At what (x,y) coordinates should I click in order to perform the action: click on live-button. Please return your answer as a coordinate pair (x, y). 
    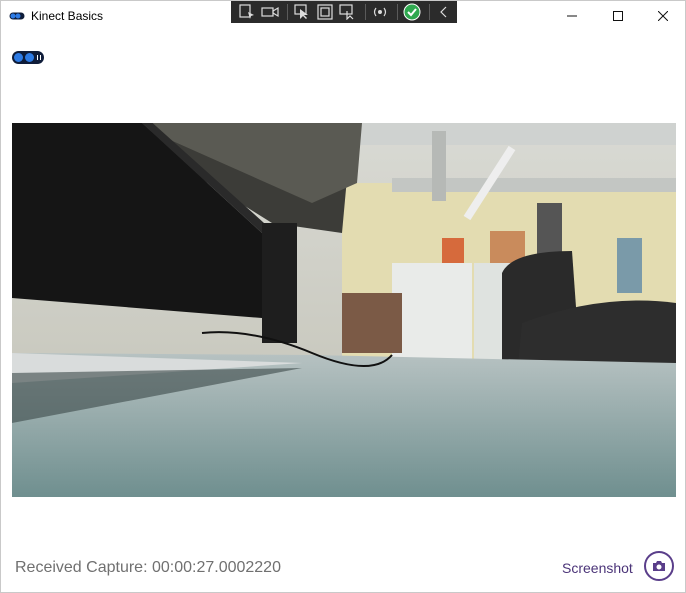
    Looking at the image, I should click on (379, 12).